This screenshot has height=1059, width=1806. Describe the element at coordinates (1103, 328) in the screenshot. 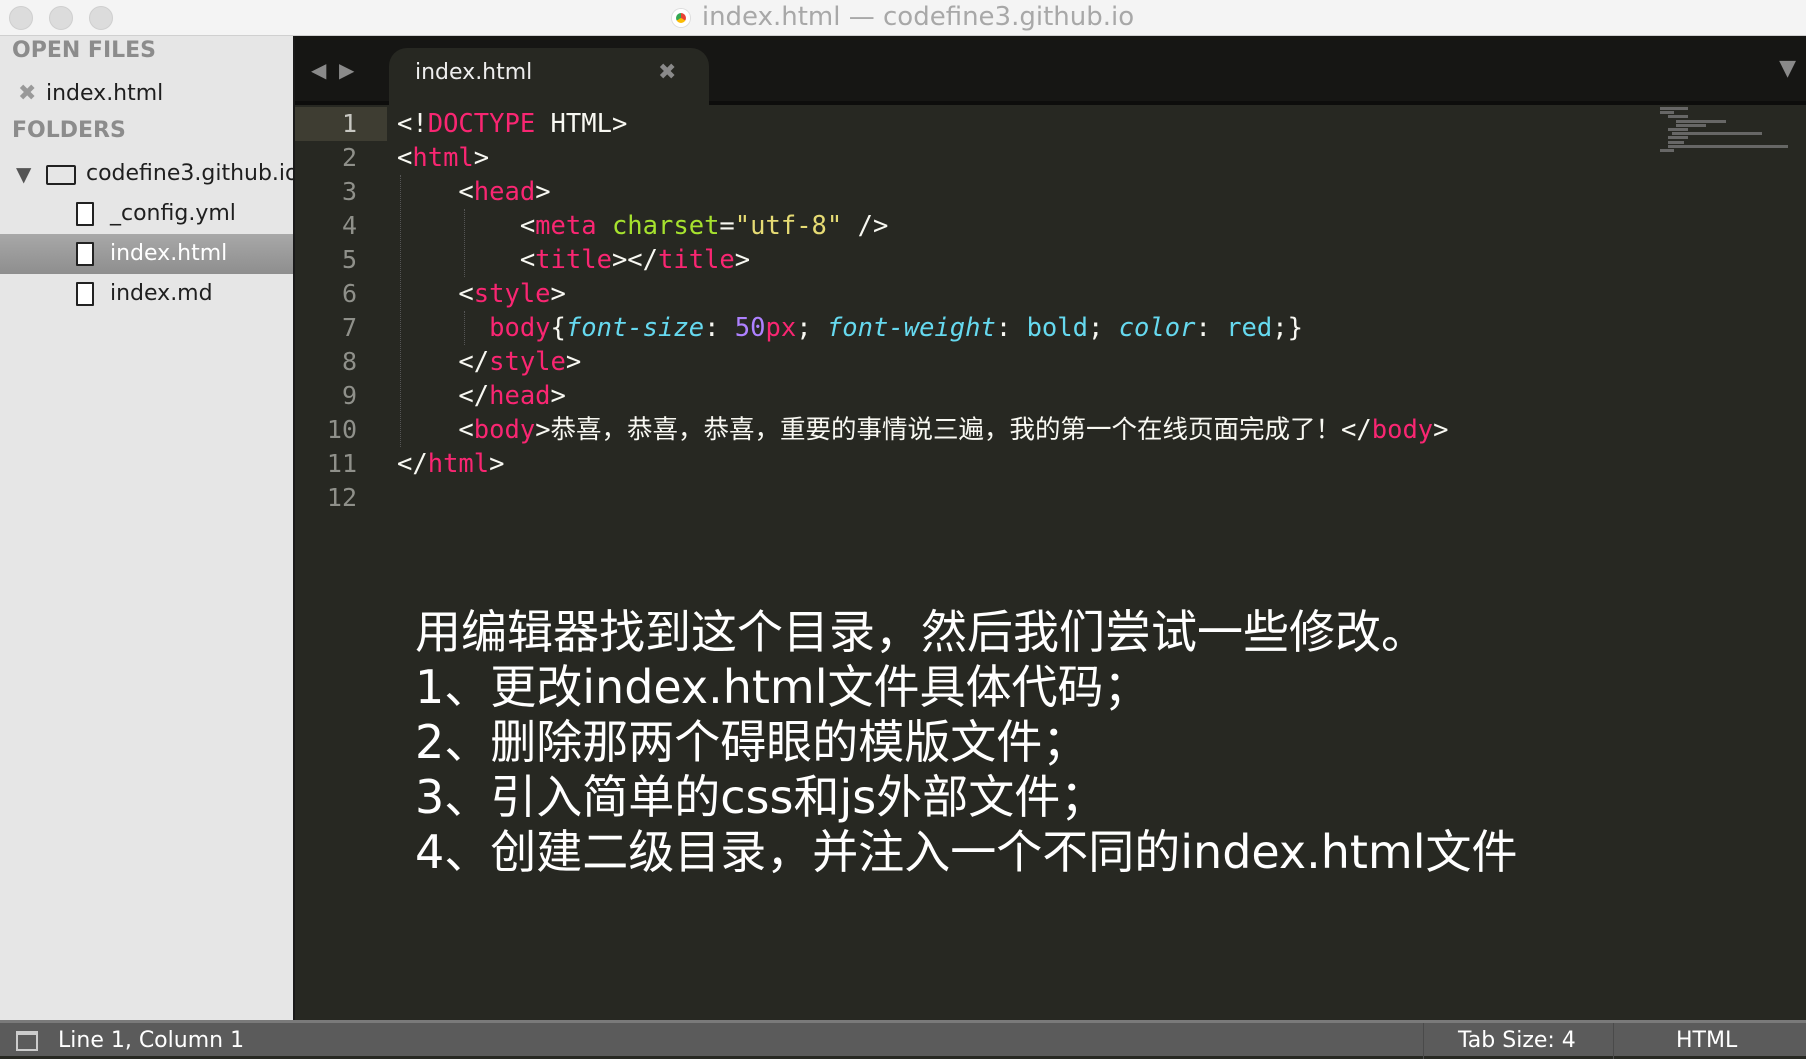

I see `code-token: ;` at that location.